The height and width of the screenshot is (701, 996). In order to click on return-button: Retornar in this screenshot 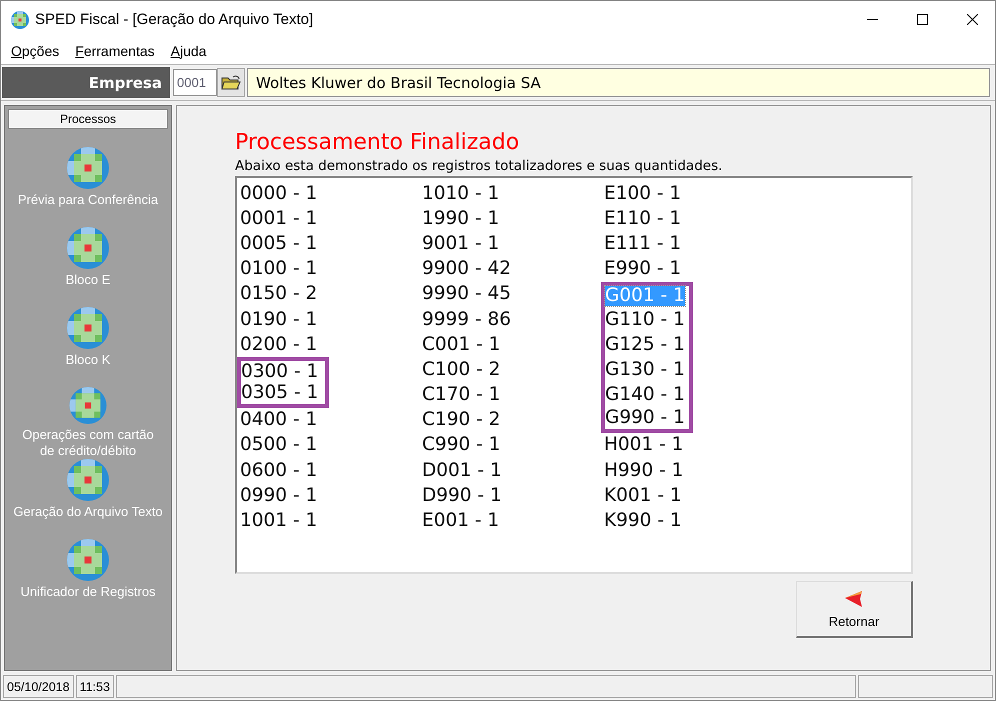, I will do `click(854, 609)`.